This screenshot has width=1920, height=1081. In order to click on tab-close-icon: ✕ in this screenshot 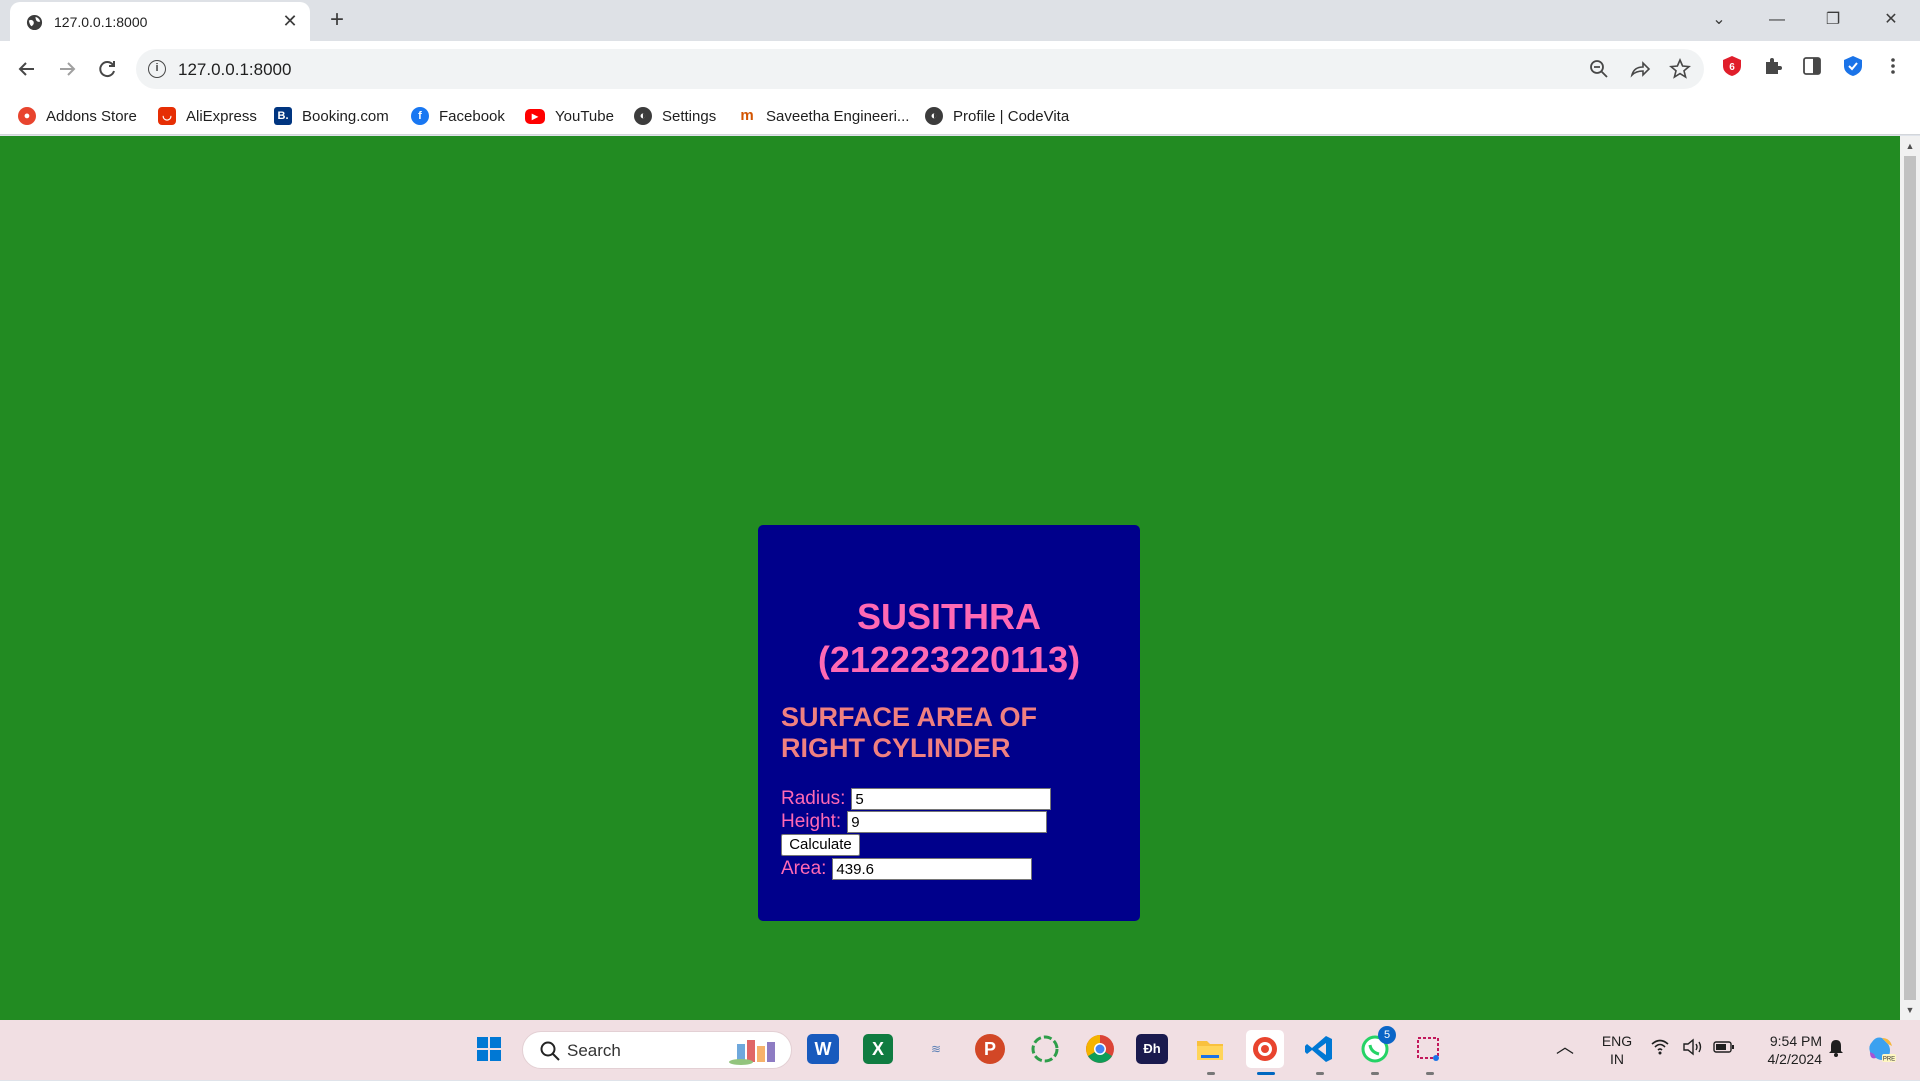, I will do `click(290, 21)`.